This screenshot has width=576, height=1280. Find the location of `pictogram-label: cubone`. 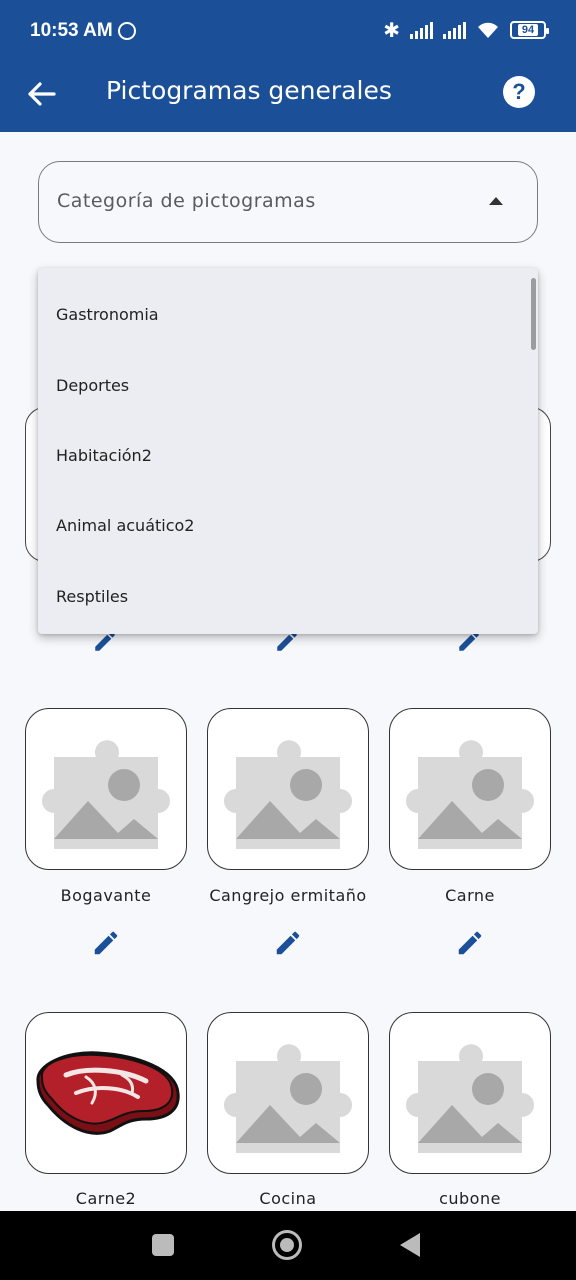

pictogram-label: cubone is located at coordinates (470, 1198).